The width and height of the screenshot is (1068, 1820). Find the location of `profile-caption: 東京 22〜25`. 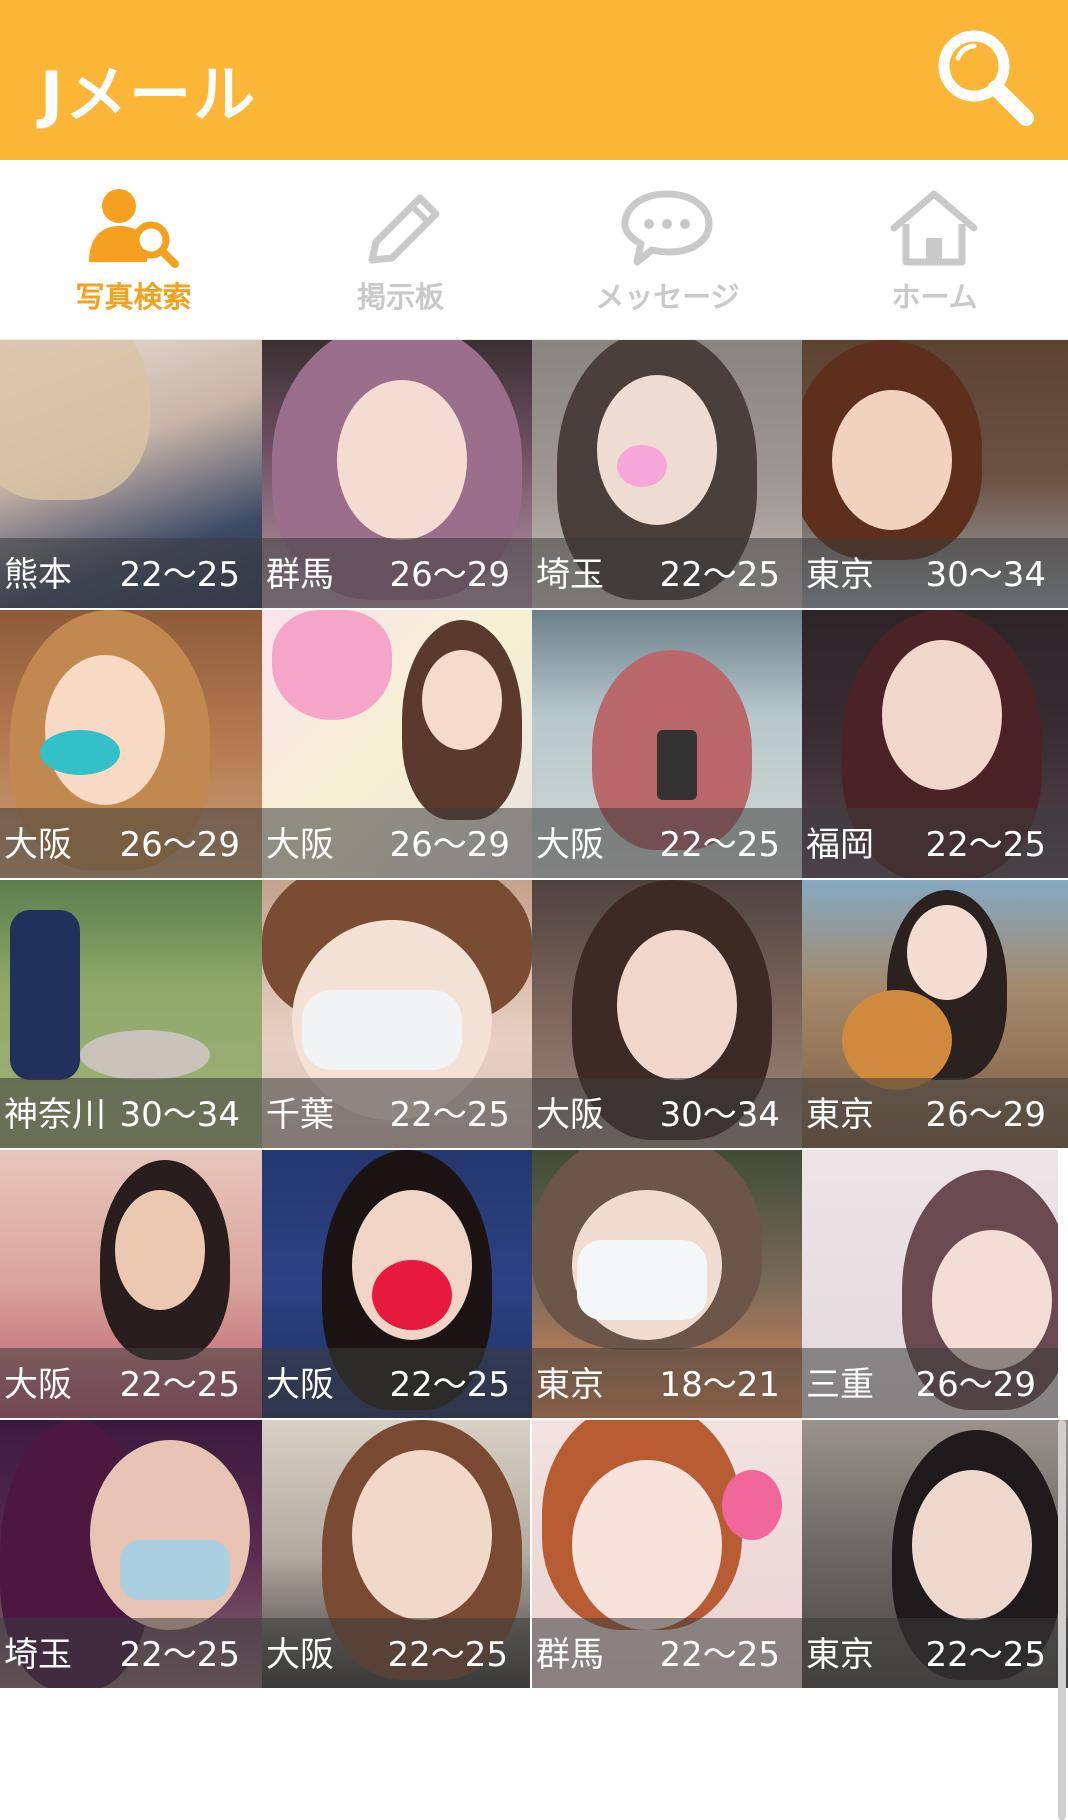

profile-caption: 東京 22〜25 is located at coordinates (935, 1653).